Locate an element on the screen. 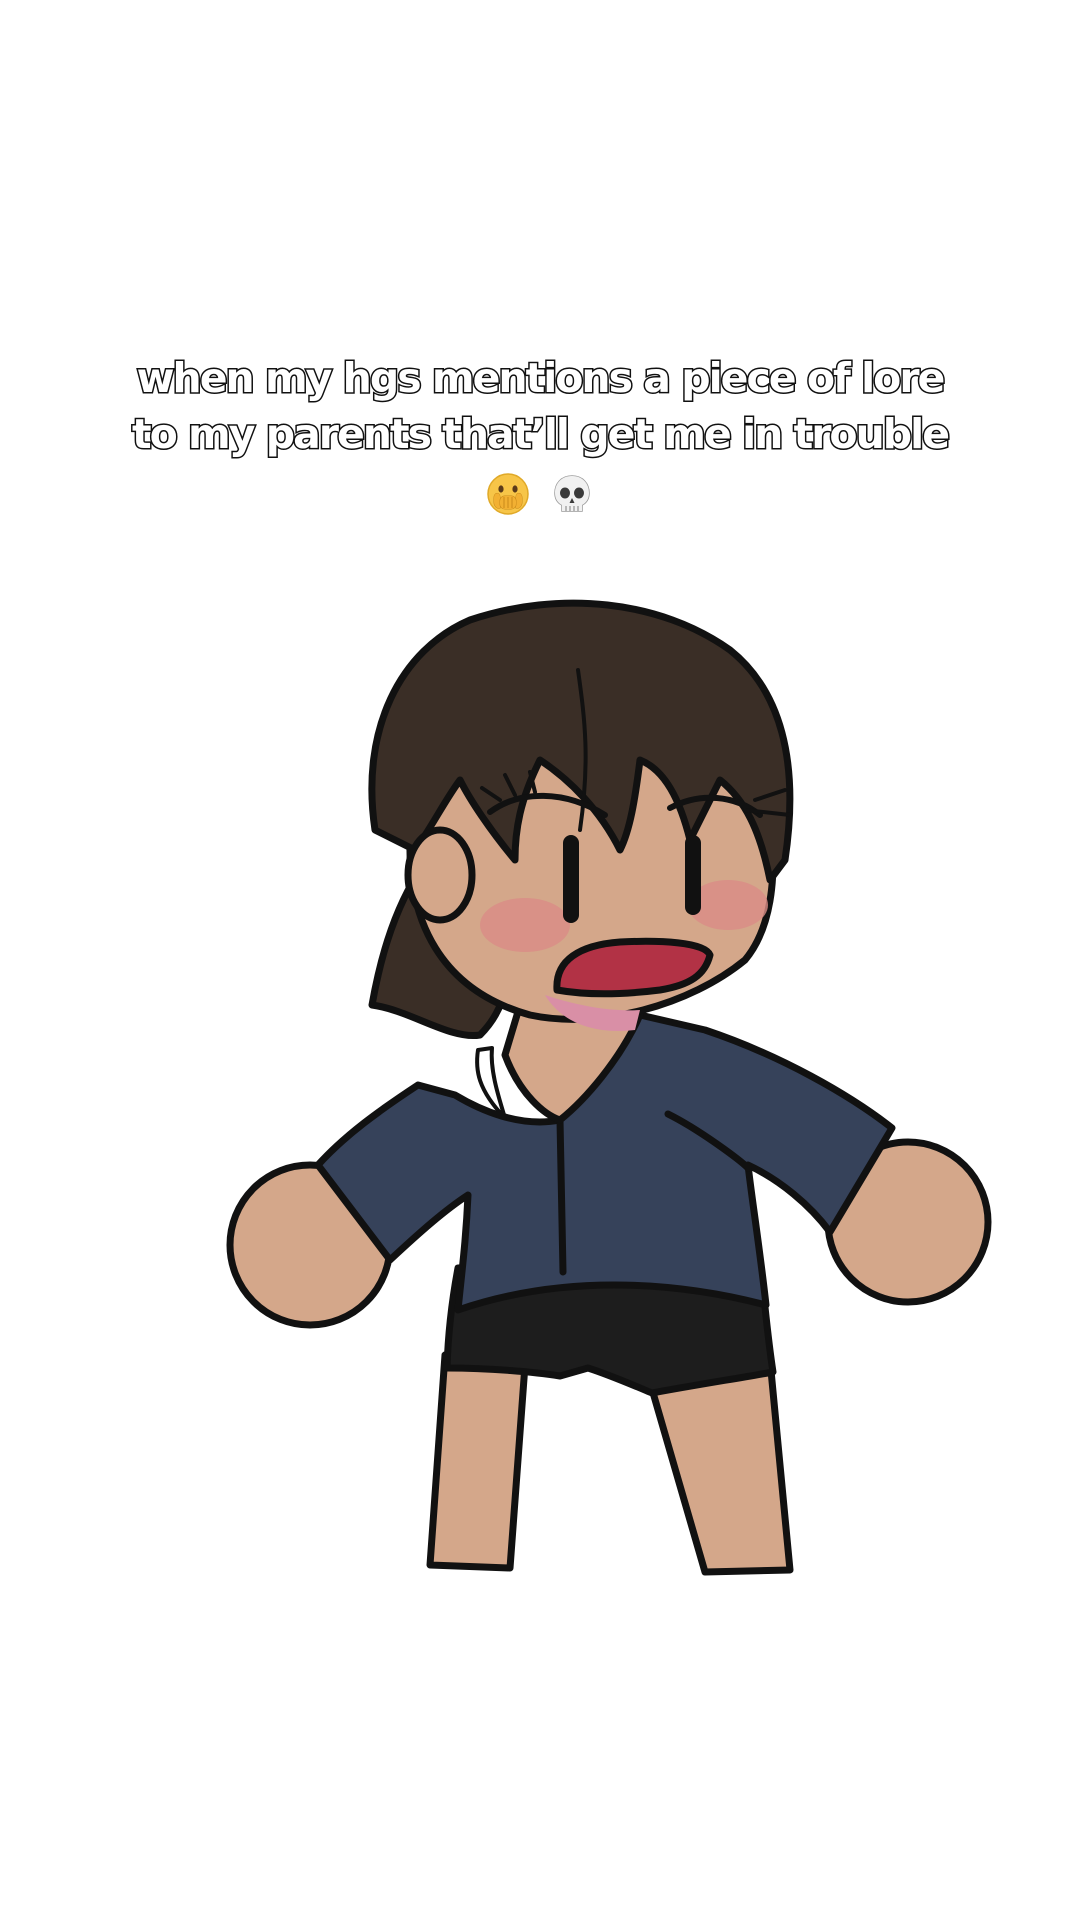 The image size is (1080, 1920). mouth is located at coordinates (633, 967).